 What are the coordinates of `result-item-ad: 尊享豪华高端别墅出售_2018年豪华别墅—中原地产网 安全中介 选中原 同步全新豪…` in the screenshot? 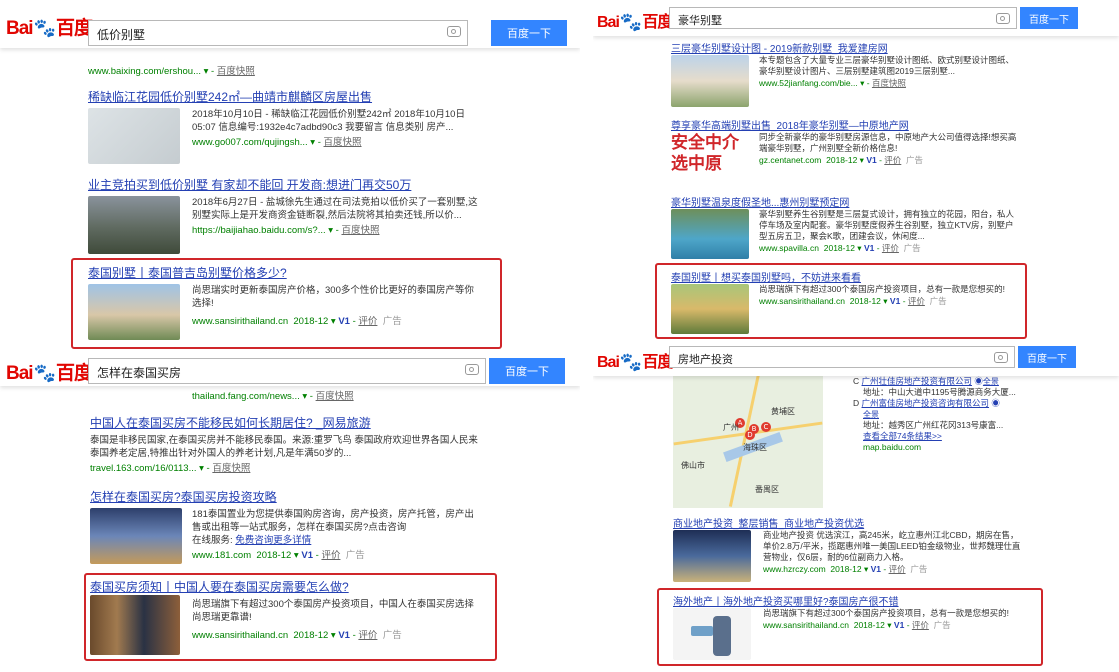 It's located at (886, 150).